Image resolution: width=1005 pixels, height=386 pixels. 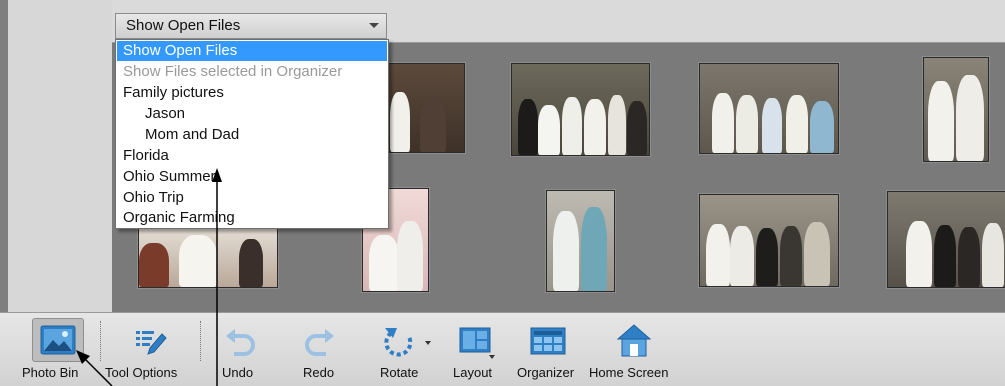 I want to click on annotation-arrows, so click(x=149, y=277).